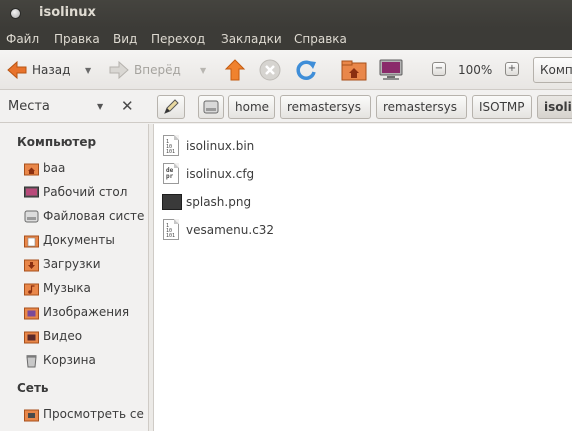 This screenshot has height=431, width=572. I want to click on sidebar-item-label: Рабочий стол, so click(85, 192).